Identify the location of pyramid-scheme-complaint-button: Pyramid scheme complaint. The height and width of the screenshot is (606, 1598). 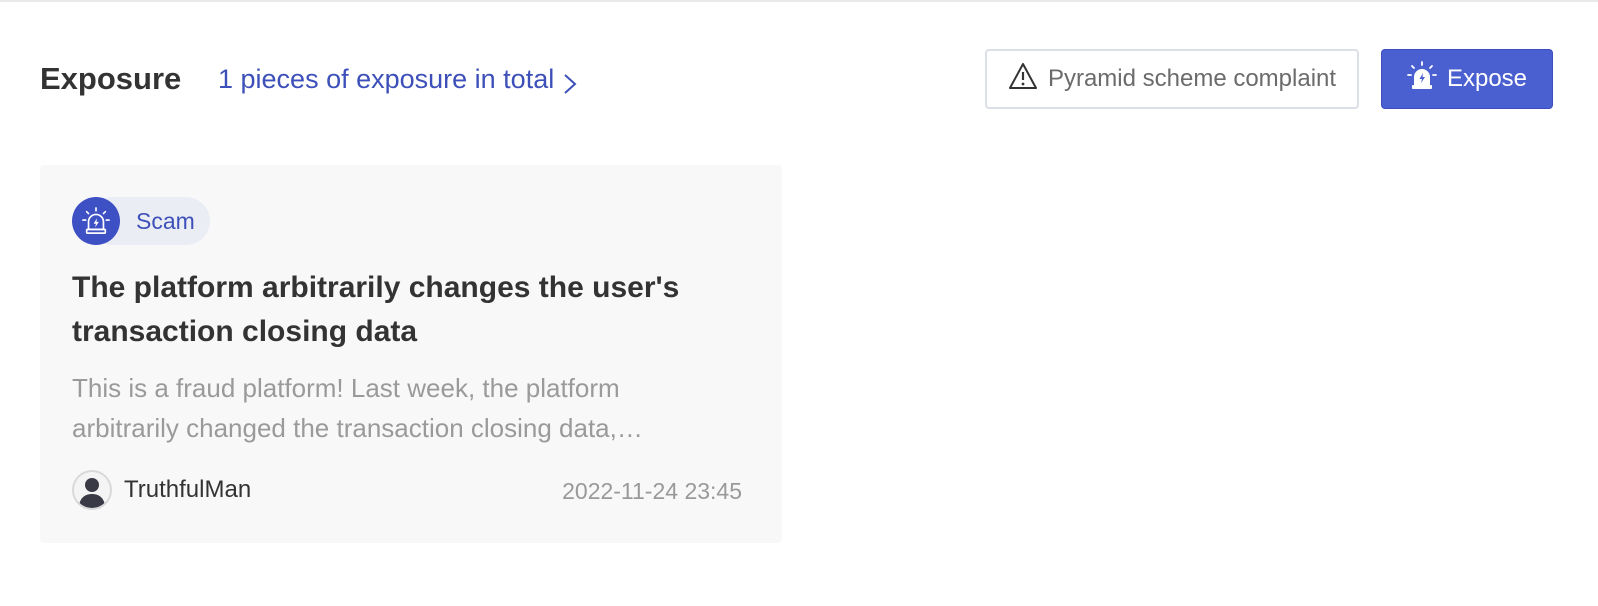
(1172, 79).